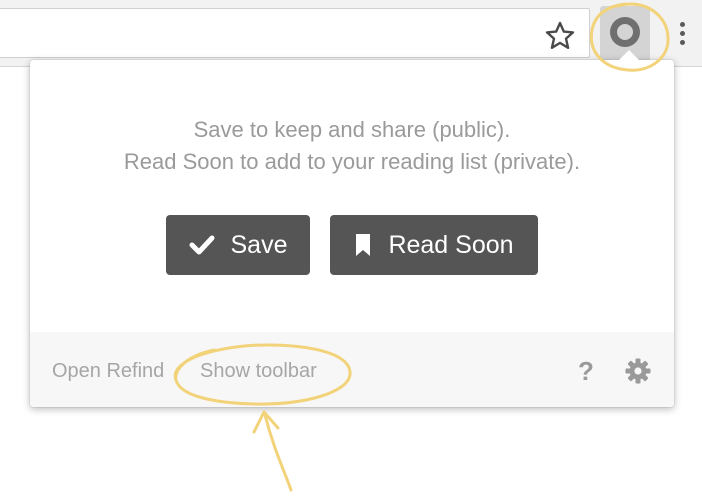 This screenshot has width=702, height=500. Describe the element at coordinates (259, 244) in the screenshot. I see `save-button-label: Save` at that location.